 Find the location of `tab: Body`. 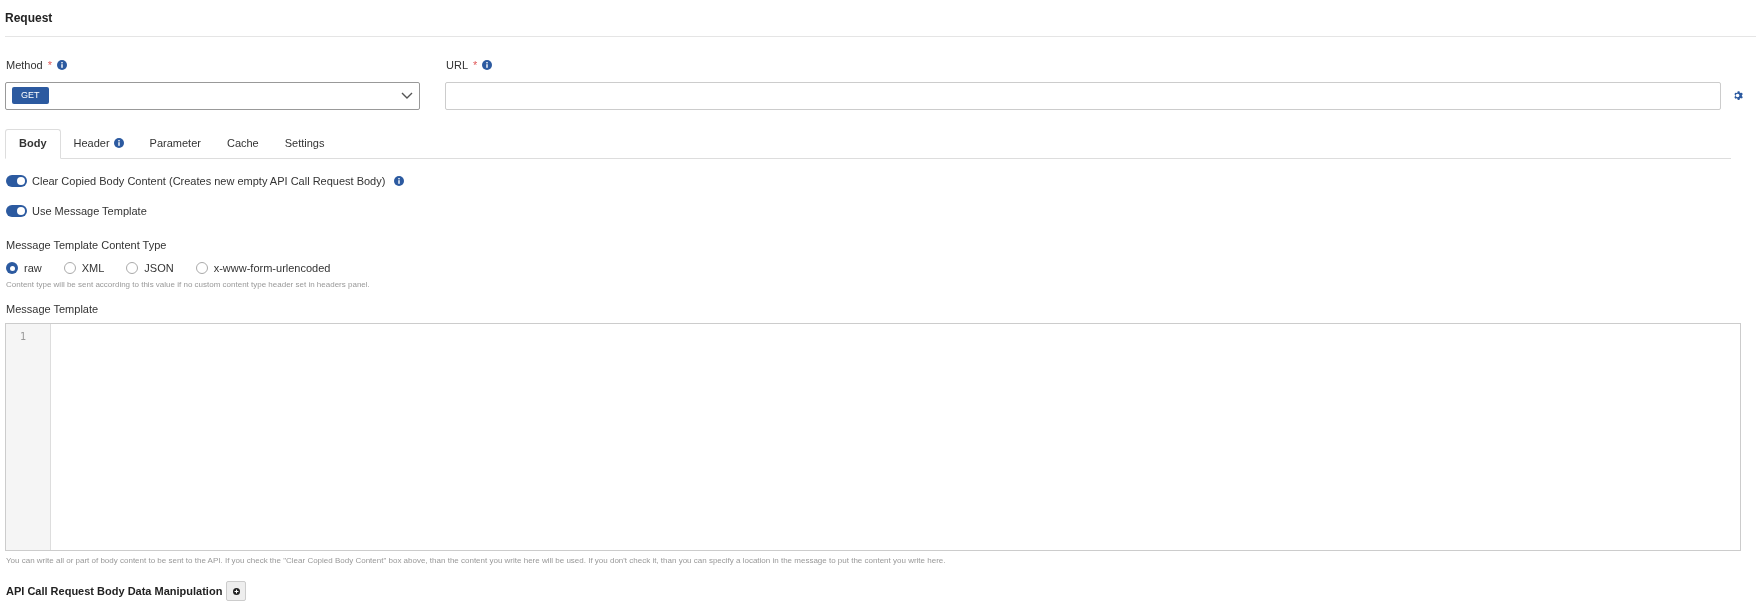

tab: Body is located at coordinates (33, 143).